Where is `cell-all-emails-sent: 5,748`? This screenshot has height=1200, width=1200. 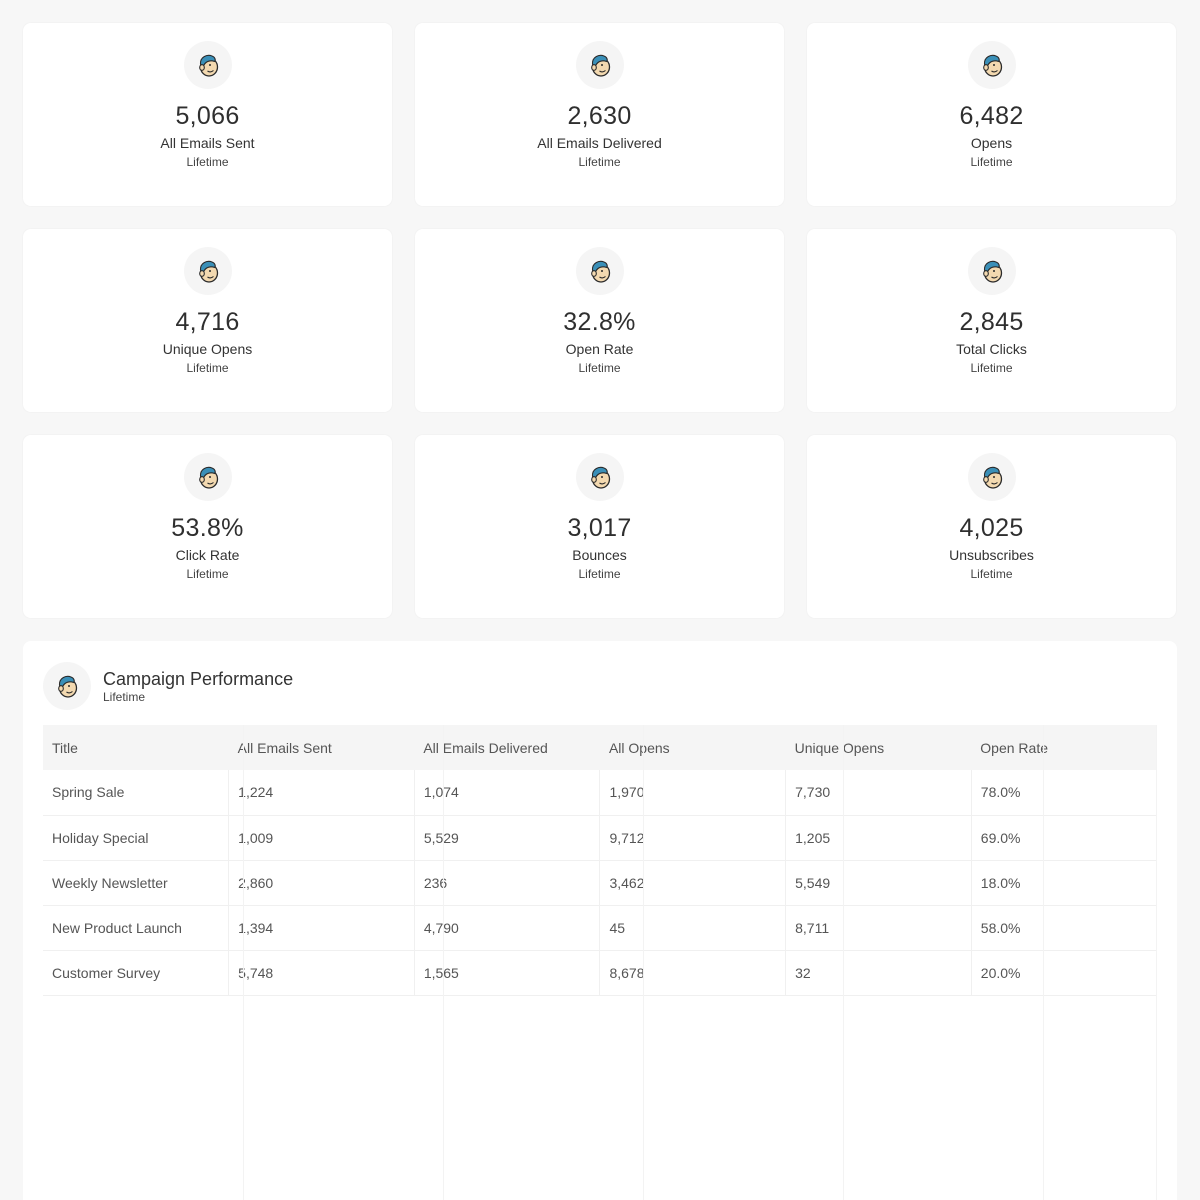 cell-all-emails-sent: 5,748 is located at coordinates (321, 973).